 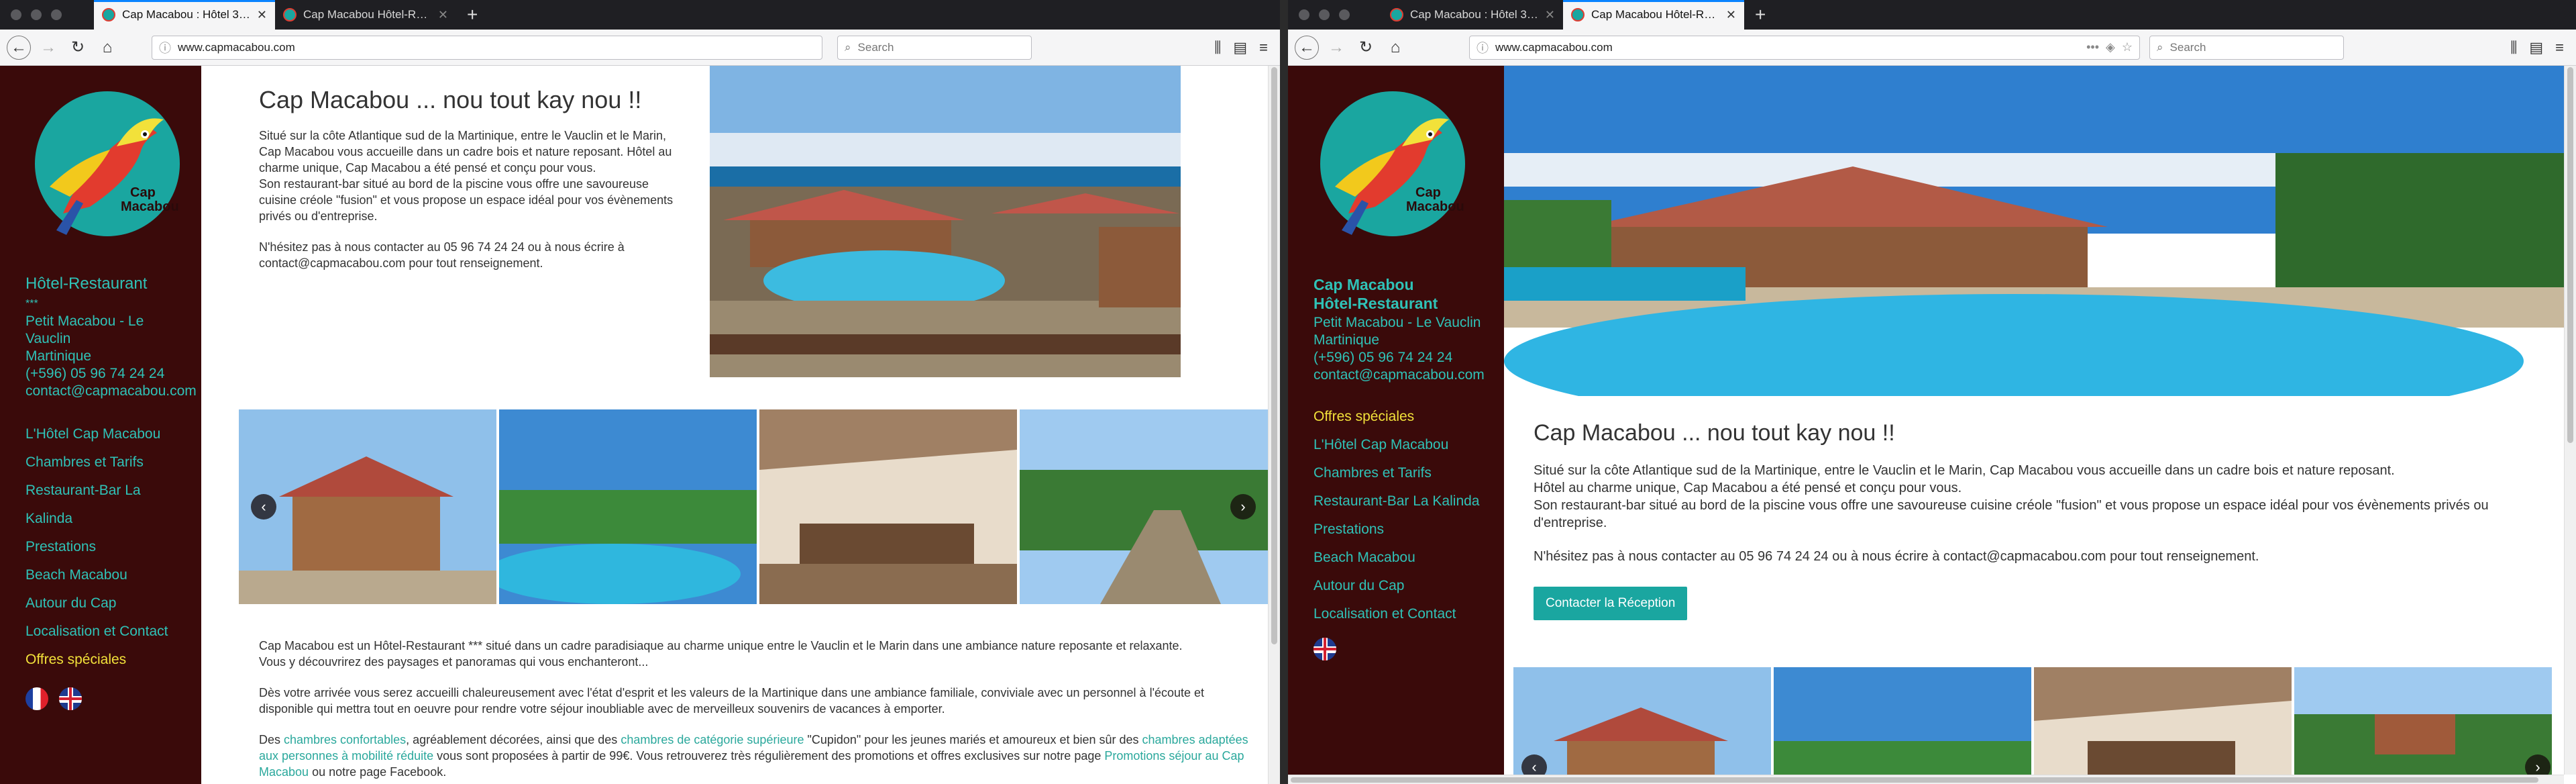 I want to click on intro-line: d'entreprise., so click(x=1570, y=523).